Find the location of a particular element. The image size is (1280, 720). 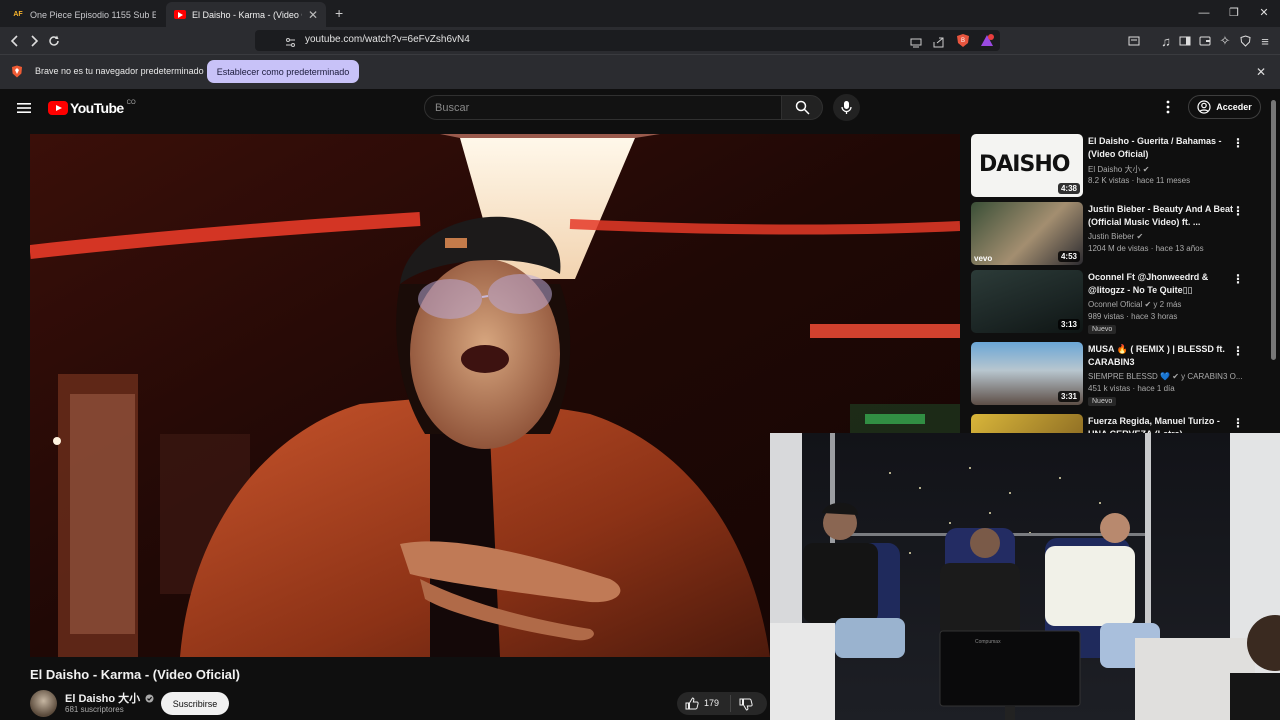

verified-badge-icon is located at coordinates (149, 698).